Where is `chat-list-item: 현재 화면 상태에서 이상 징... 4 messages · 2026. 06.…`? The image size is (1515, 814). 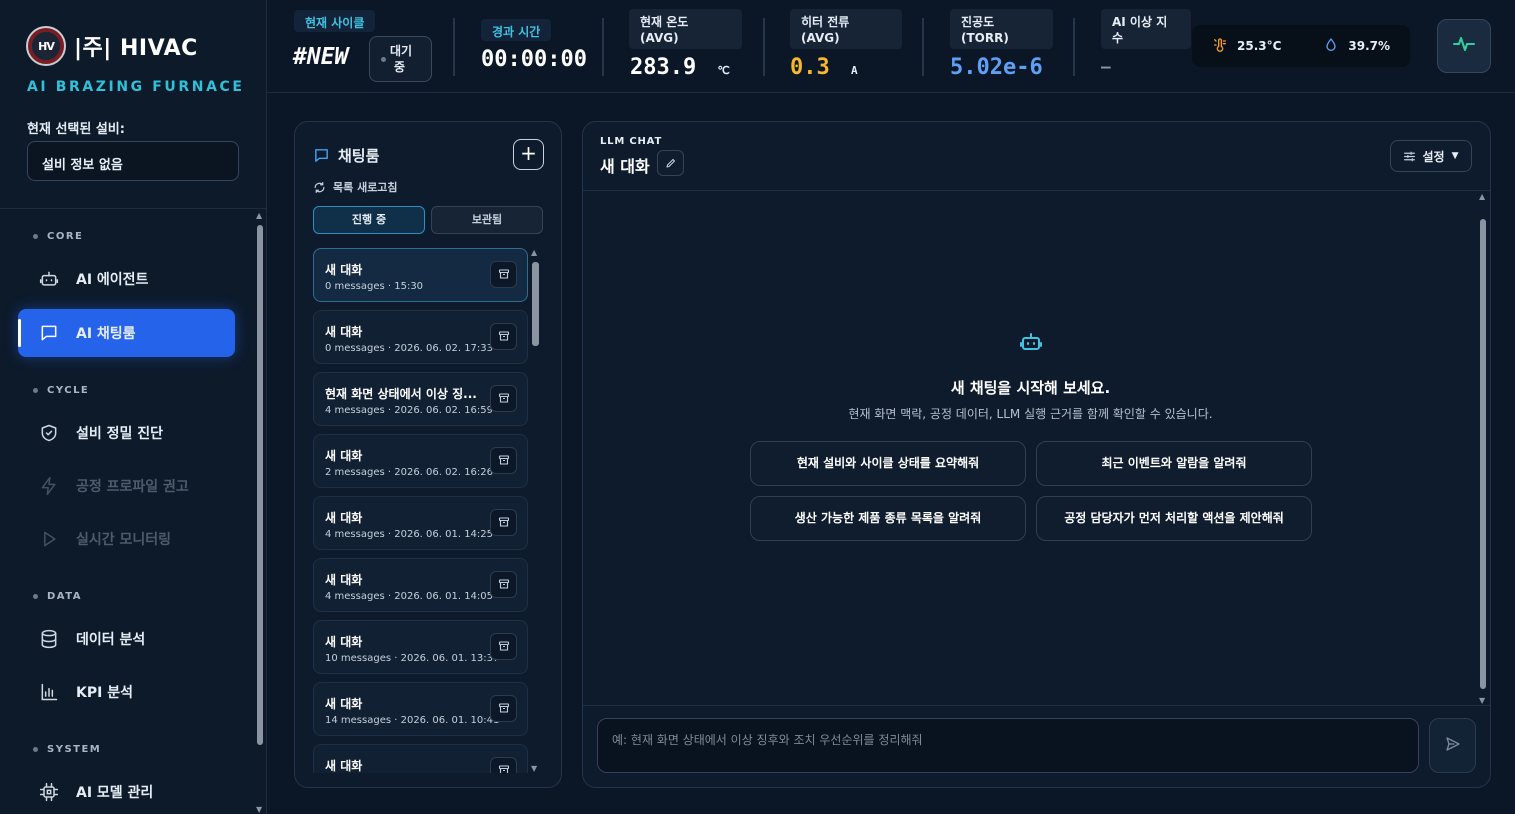
chat-list-item: 현재 화면 상태에서 이상 징... 4 messages · 2026. 06.… is located at coordinates (420, 399).